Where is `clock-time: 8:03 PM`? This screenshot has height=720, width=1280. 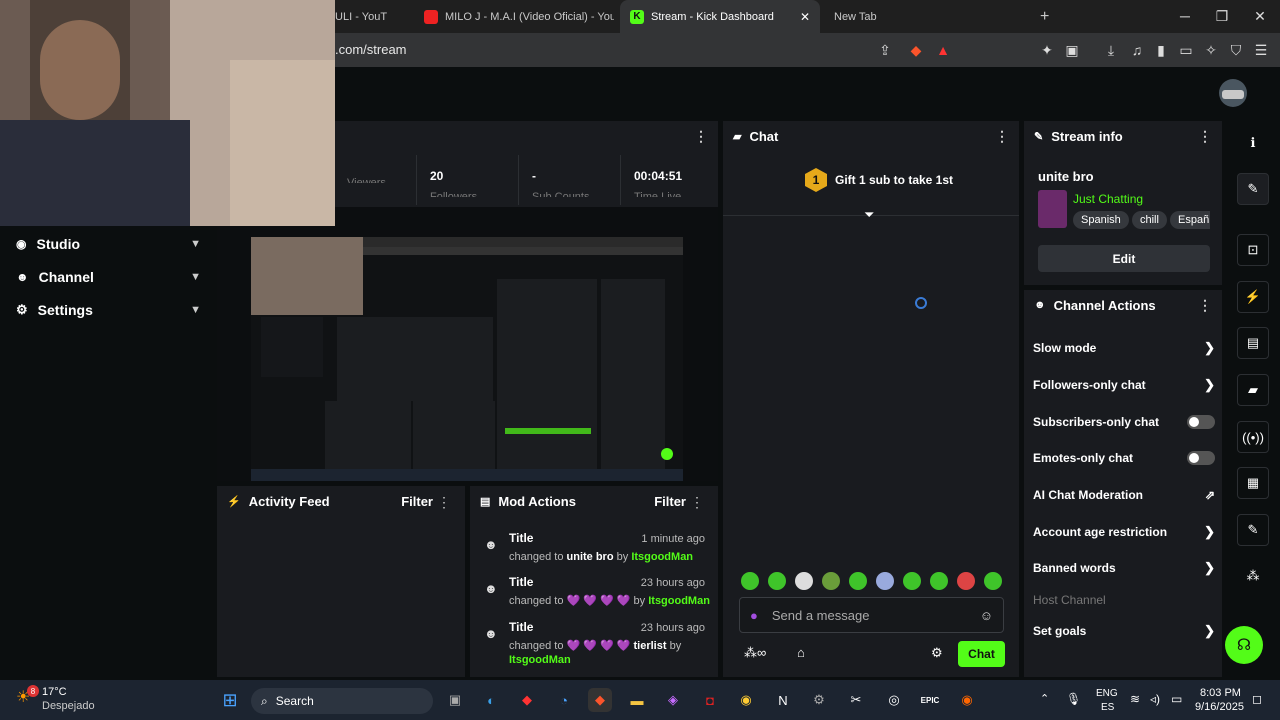 clock-time: 8:03 PM is located at coordinates (1220, 693).